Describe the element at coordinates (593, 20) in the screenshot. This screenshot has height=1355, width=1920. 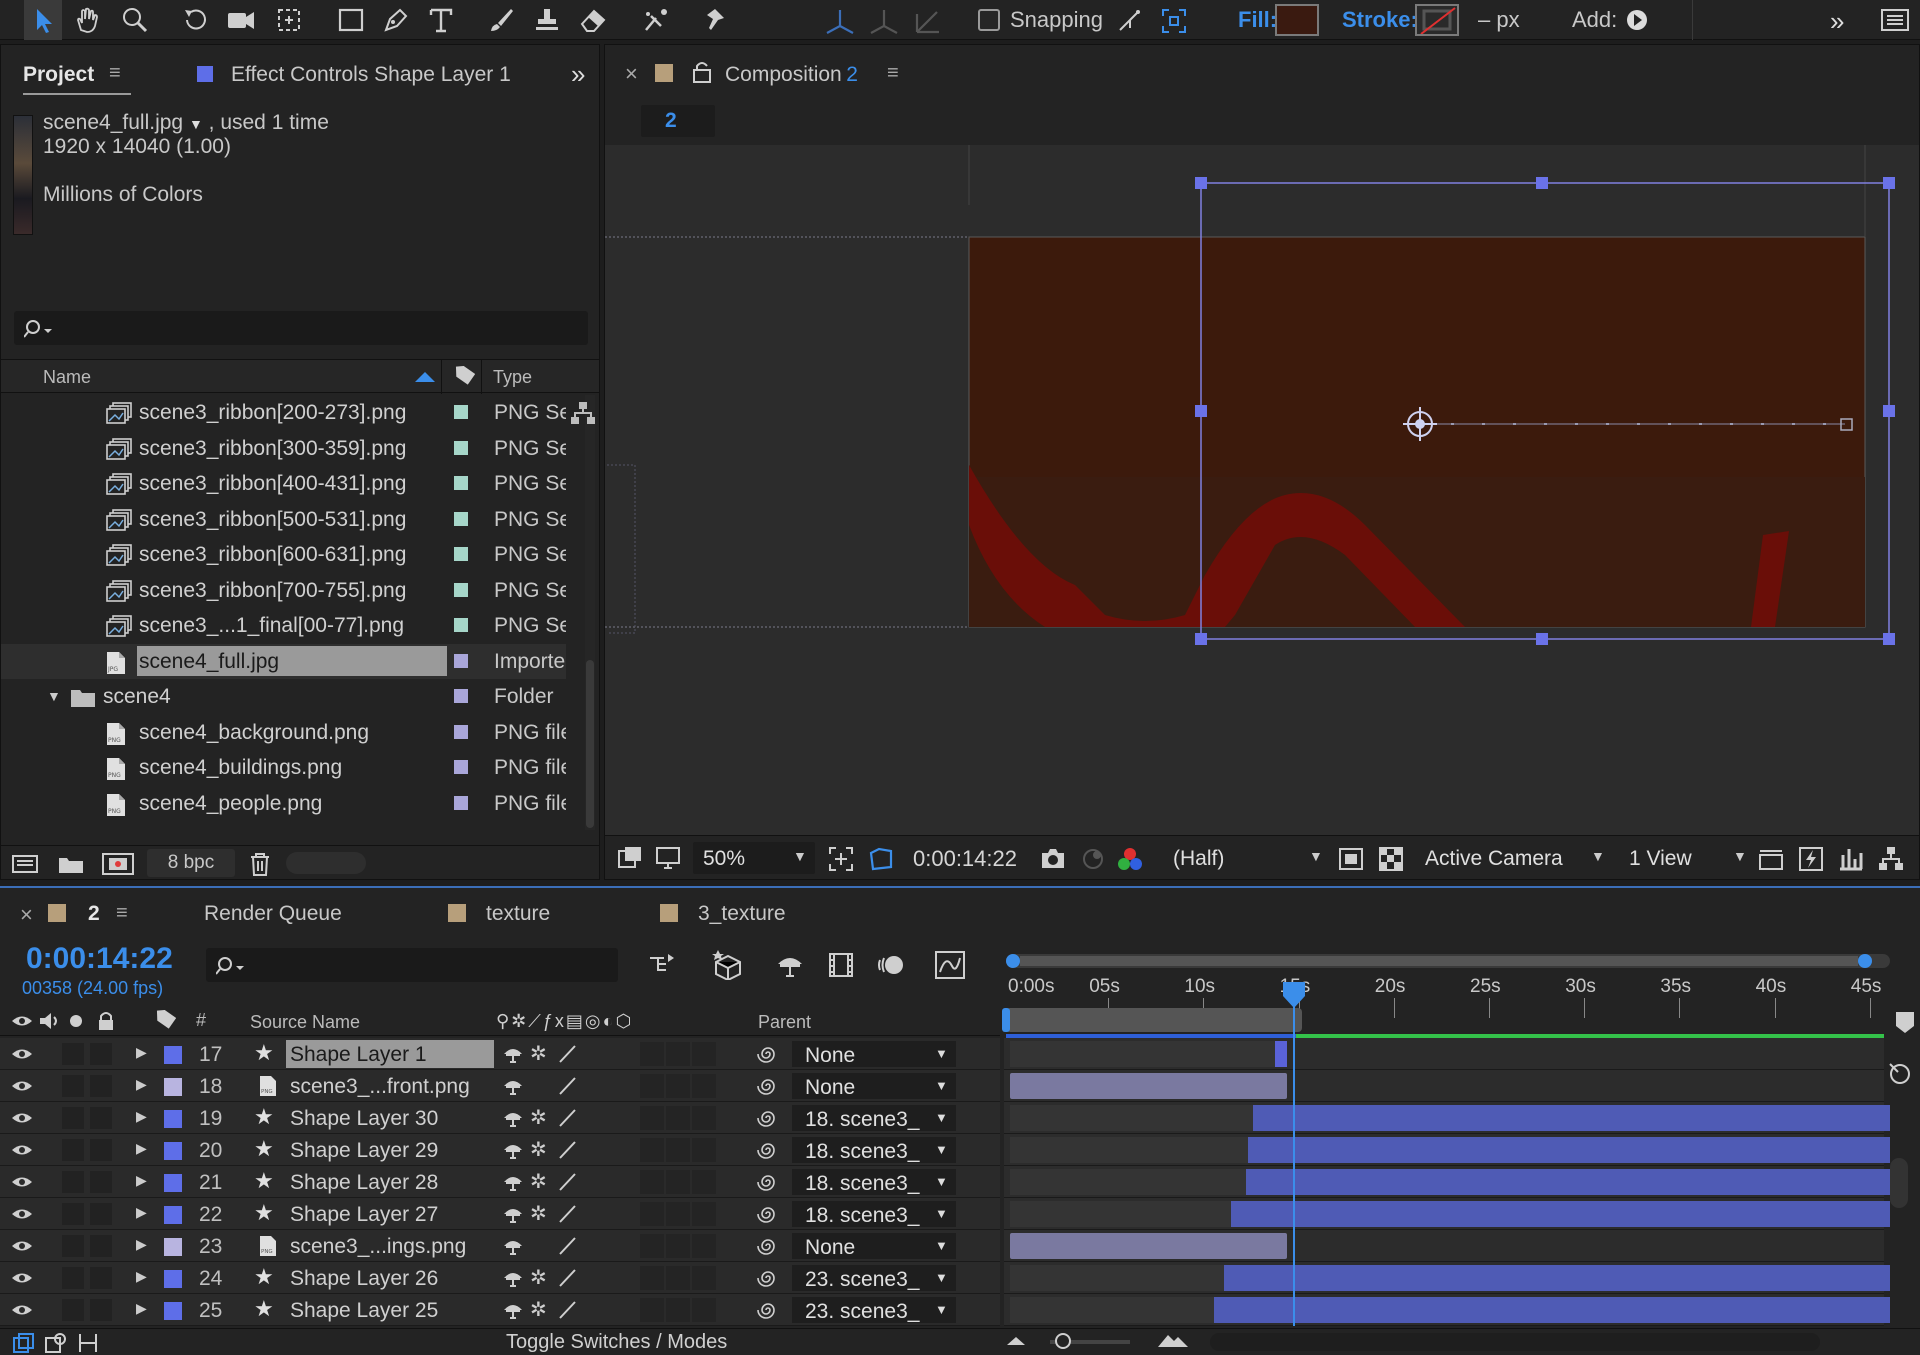
I see `eraser-tool-icon` at that location.